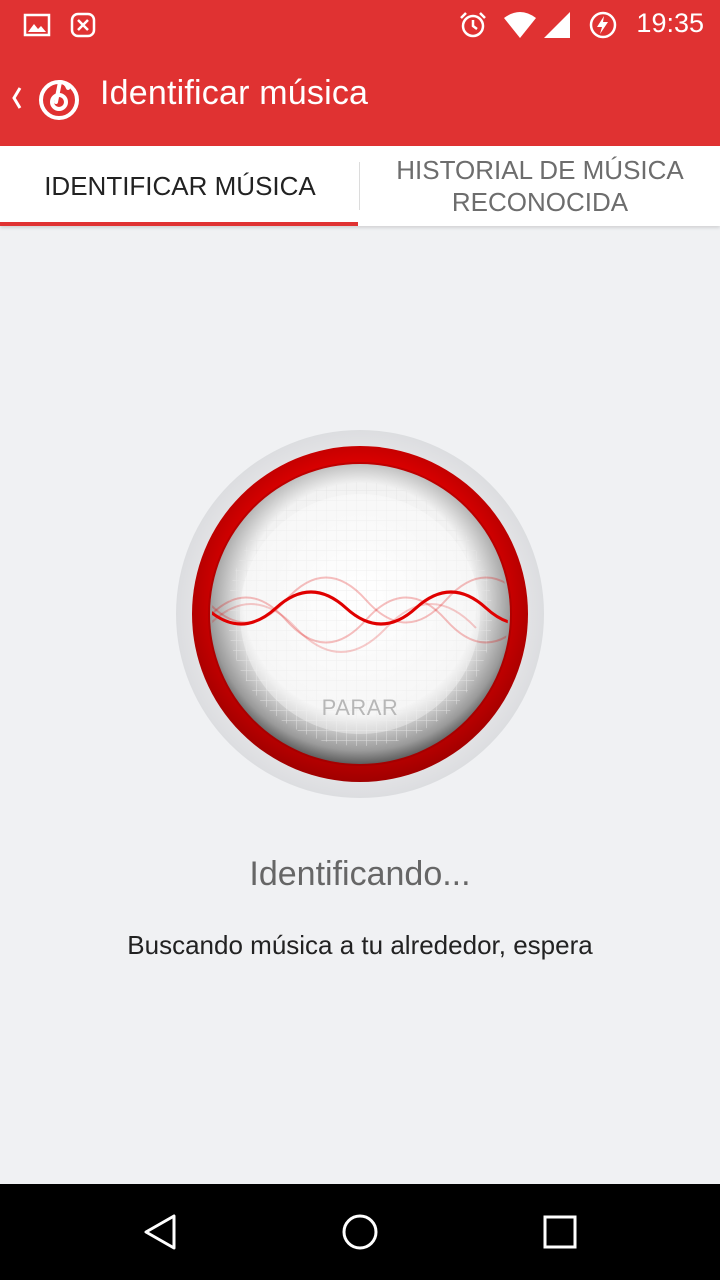 The height and width of the screenshot is (1280, 720). I want to click on recents-square-icon, so click(560, 1232).